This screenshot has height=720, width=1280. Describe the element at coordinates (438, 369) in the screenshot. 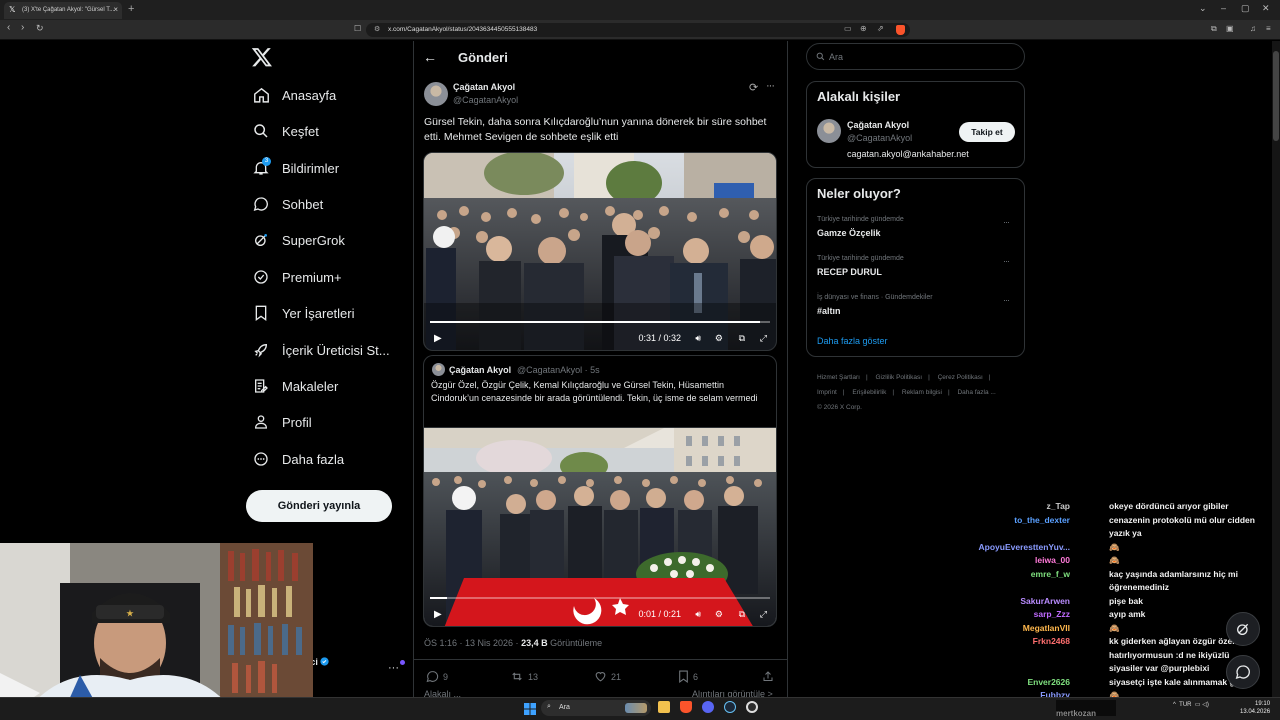

I see `quoted-avatar` at that location.